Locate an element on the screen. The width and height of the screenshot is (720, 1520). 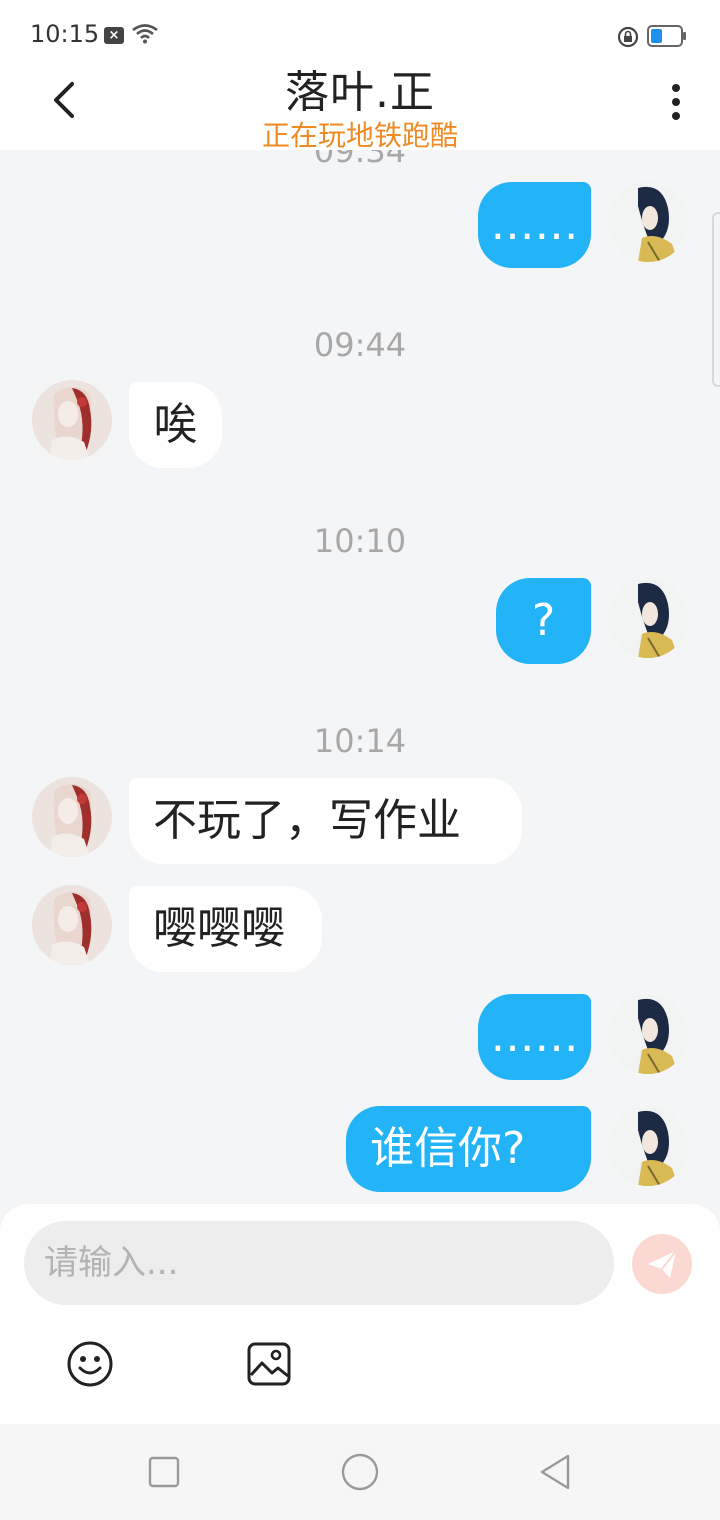
more-button is located at coordinates (676, 102).